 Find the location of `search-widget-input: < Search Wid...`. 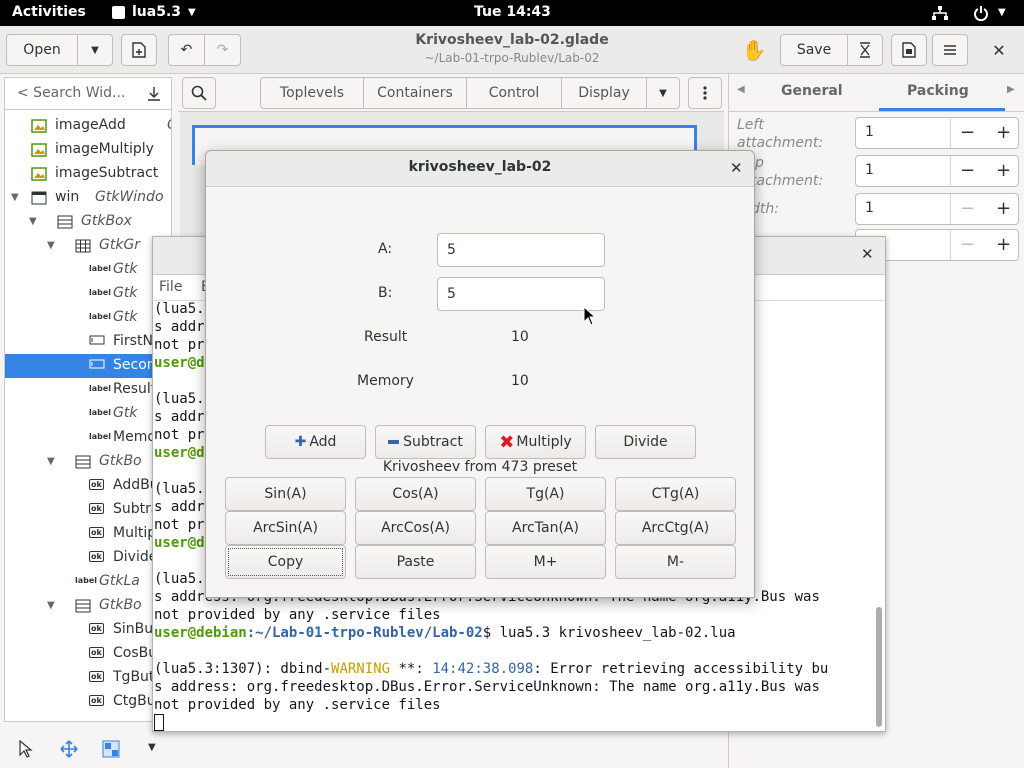

search-widget-input: < Search Wid... is located at coordinates (71, 93).